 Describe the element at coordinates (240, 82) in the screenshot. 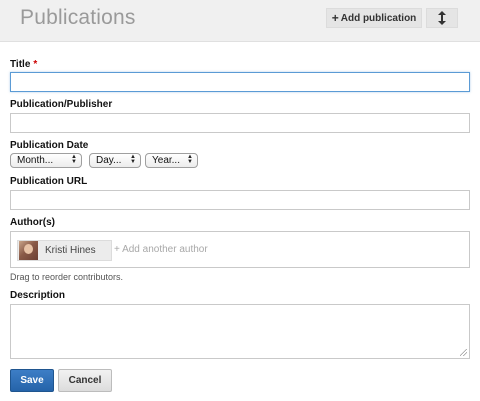

I see `title-input` at that location.